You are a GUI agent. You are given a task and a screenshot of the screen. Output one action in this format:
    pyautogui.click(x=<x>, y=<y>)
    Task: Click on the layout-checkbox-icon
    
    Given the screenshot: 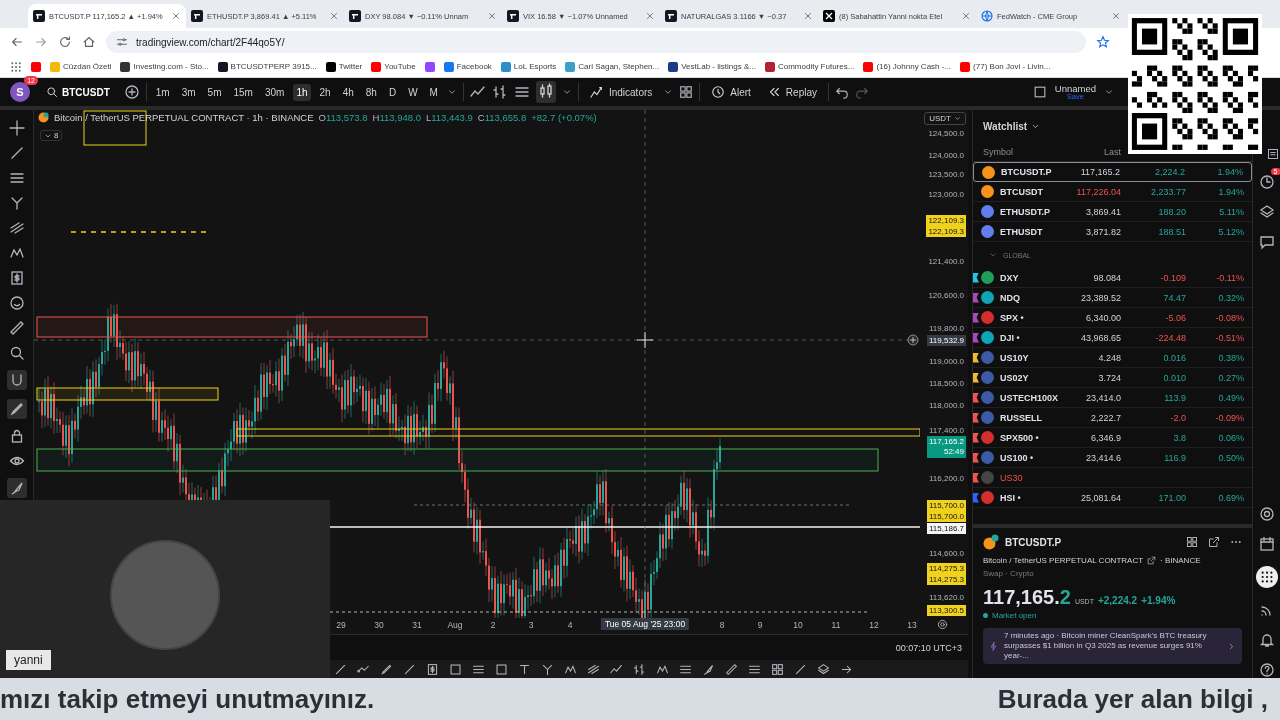 What is the action you would take?
    pyautogui.click(x=1039, y=92)
    